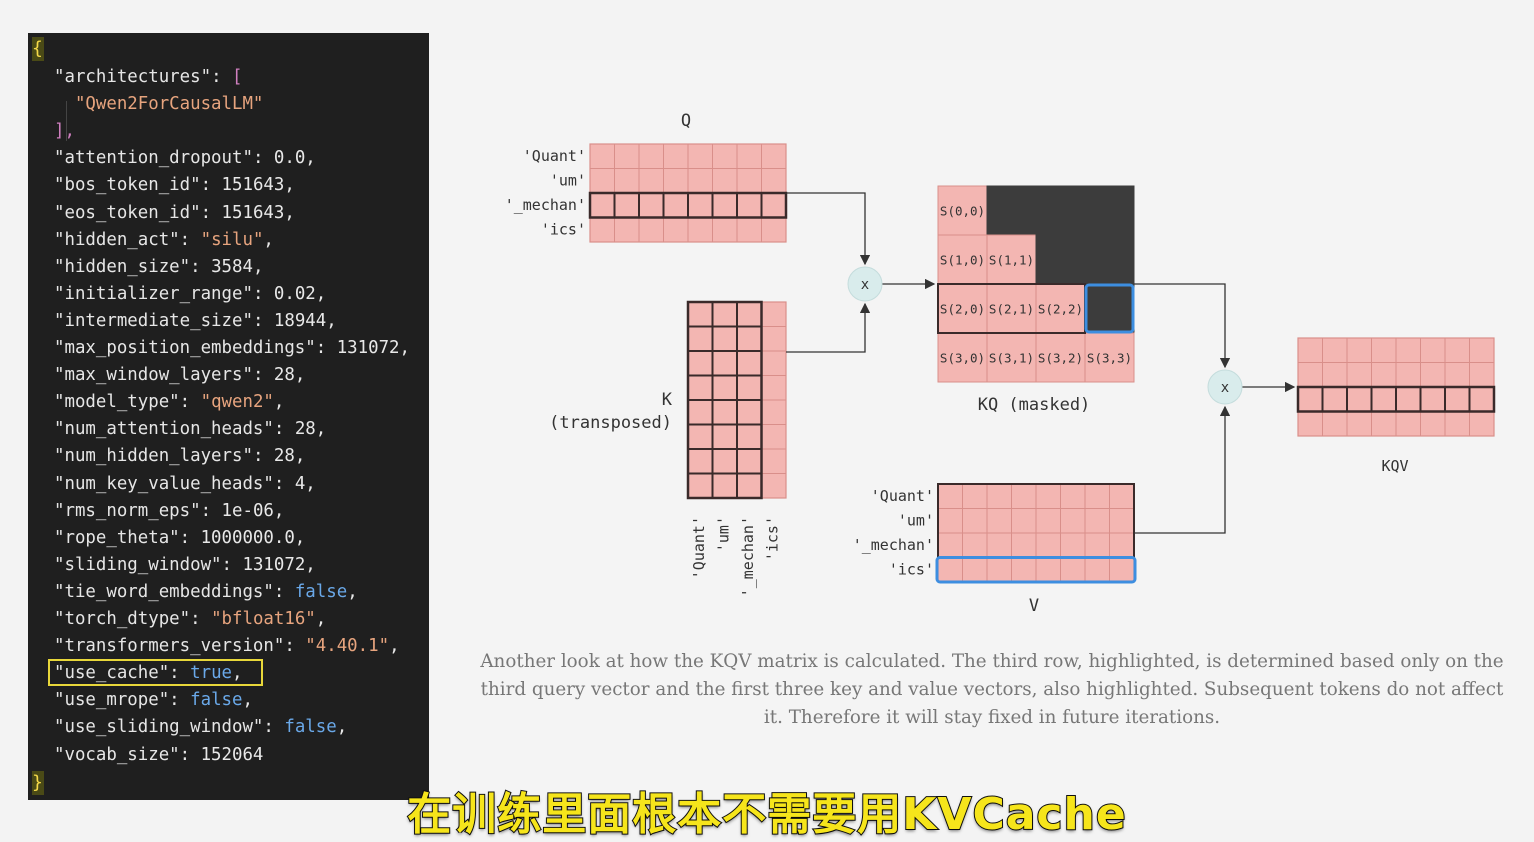 The height and width of the screenshot is (842, 1534). What do you see at coordinates (159, 727) in the screenshot?
I see `json-token: "use_sliding_window"` at bounding box center [159, 727].